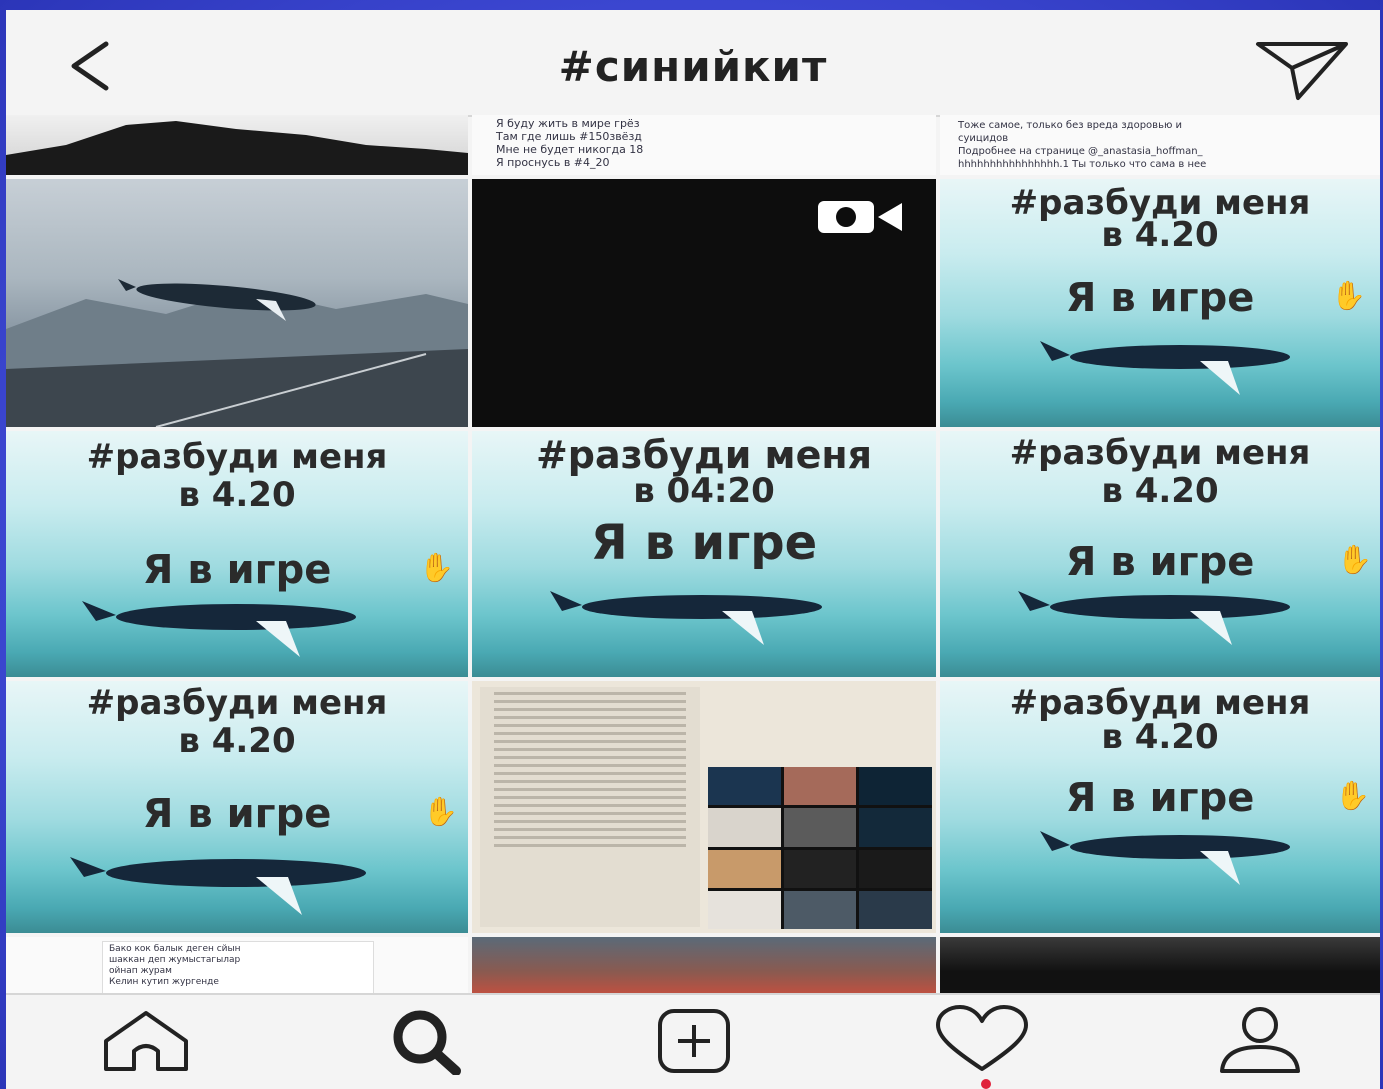  I want to click on video-camera-icon, so click(860, 217).